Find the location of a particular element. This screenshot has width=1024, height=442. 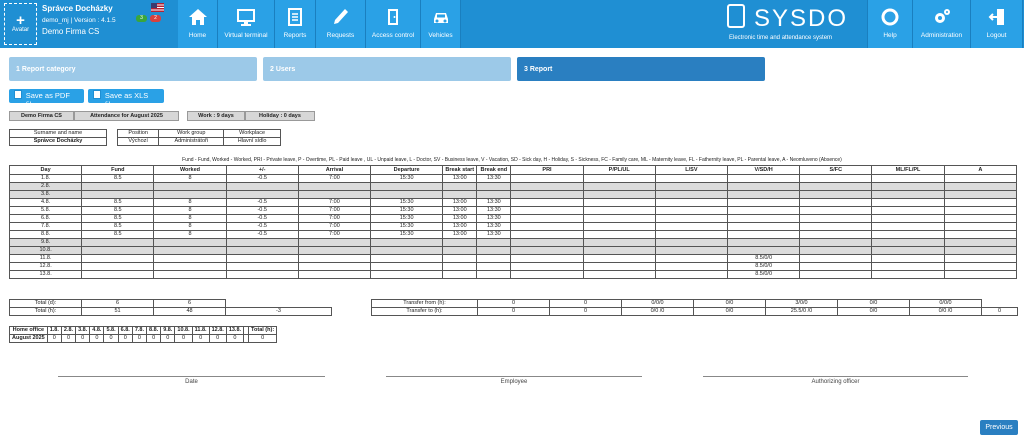

plus-icon: + is located at coordinates (20, 20).